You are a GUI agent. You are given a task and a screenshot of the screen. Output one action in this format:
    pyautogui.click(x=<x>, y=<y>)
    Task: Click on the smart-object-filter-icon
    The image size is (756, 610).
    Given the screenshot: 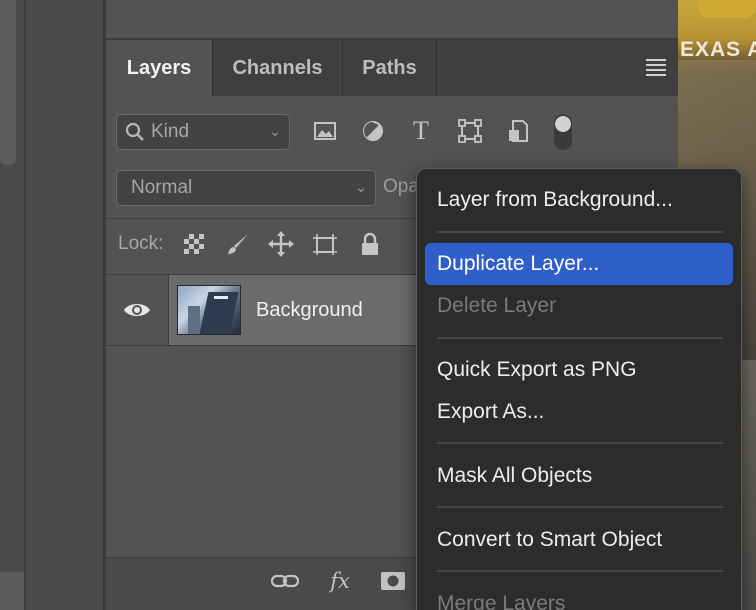 What is the action you would take?
    pyautogui.click(x=518, y=131)
    